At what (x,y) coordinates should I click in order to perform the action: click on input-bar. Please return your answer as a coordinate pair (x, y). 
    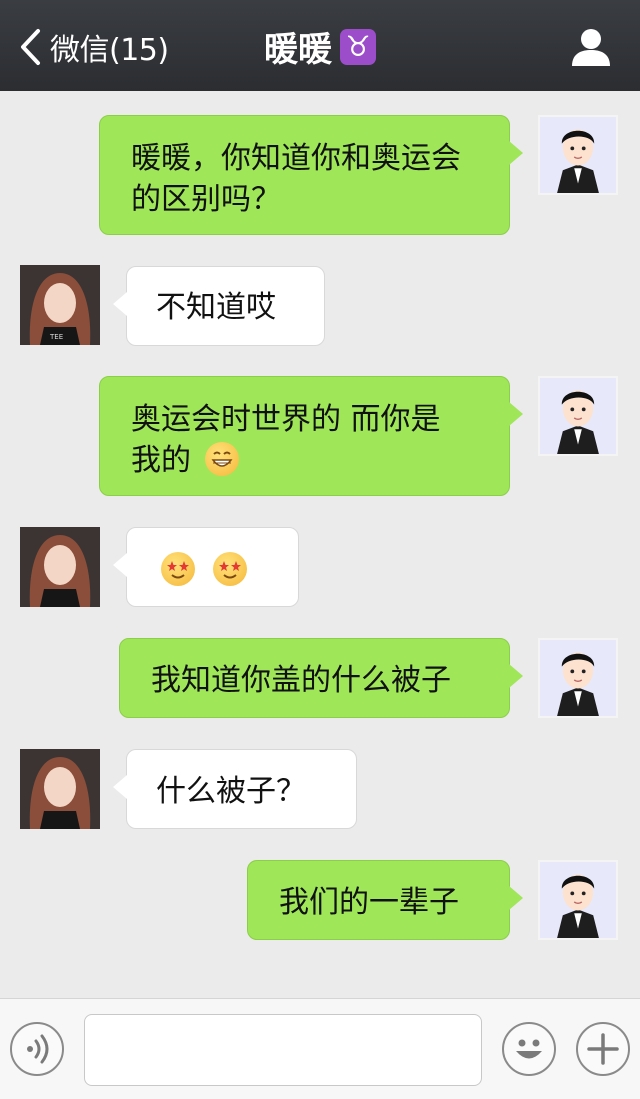
    Looking at the image, I should click on (320, 1048).